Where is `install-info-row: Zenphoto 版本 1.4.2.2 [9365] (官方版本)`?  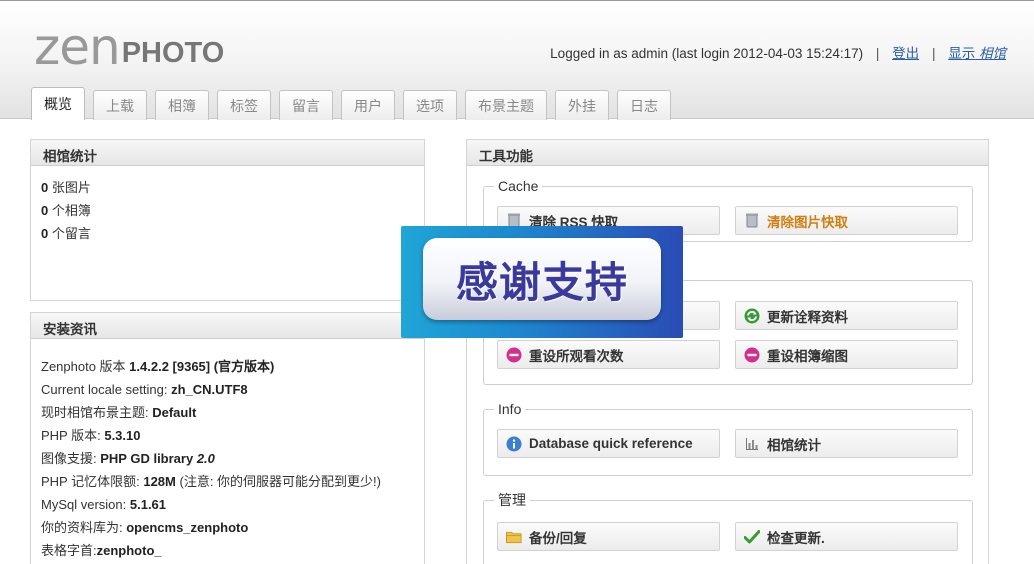
install-info-row: Zenphoto 版本 1.4.2.2 [9365] (官方版本) is located at coordinates (158, 366).